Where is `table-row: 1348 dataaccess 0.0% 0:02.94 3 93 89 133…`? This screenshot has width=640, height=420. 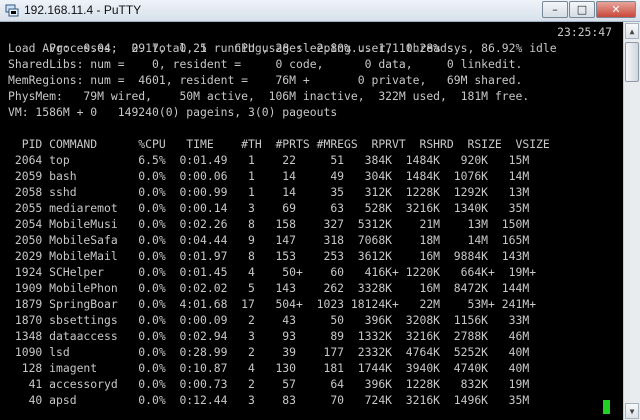
table-row: 1348 dataaccess 0.0% 0:02.94 3 93 89 133… is located at coordinates (269, 336).